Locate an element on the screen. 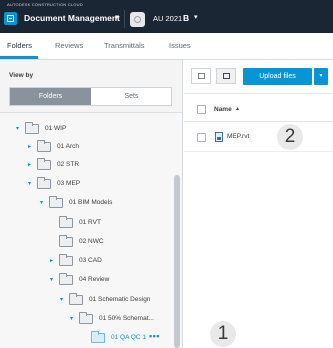 The image size is (333, 348). tree-item-01-bim-models: ▾ 01 BIM Models is located at coordinates (105, 203).